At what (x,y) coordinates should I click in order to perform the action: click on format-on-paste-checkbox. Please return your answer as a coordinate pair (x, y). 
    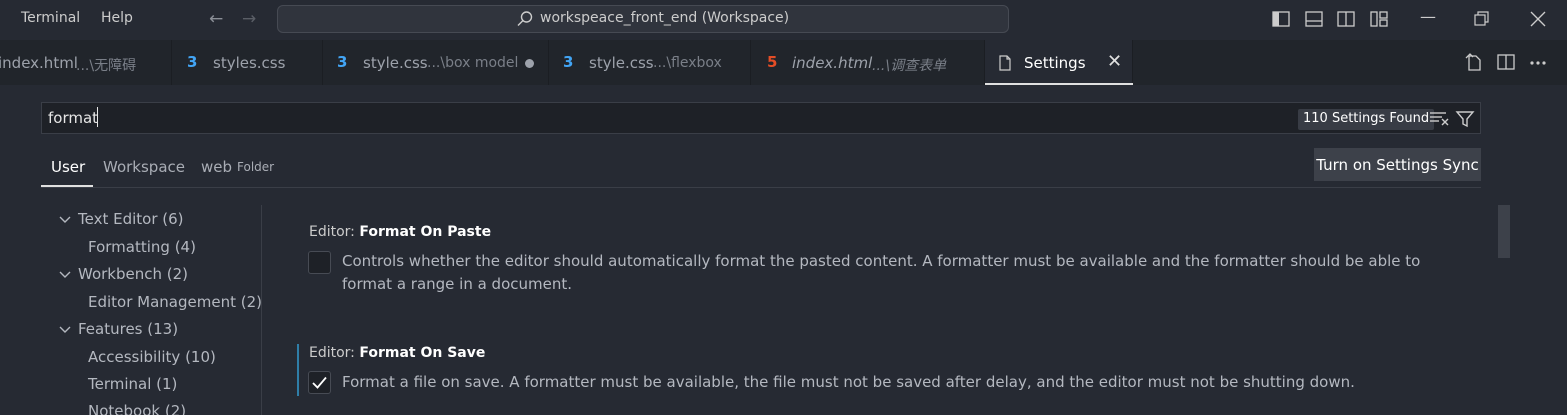
    Looking at the image, I should click on (319, 262).